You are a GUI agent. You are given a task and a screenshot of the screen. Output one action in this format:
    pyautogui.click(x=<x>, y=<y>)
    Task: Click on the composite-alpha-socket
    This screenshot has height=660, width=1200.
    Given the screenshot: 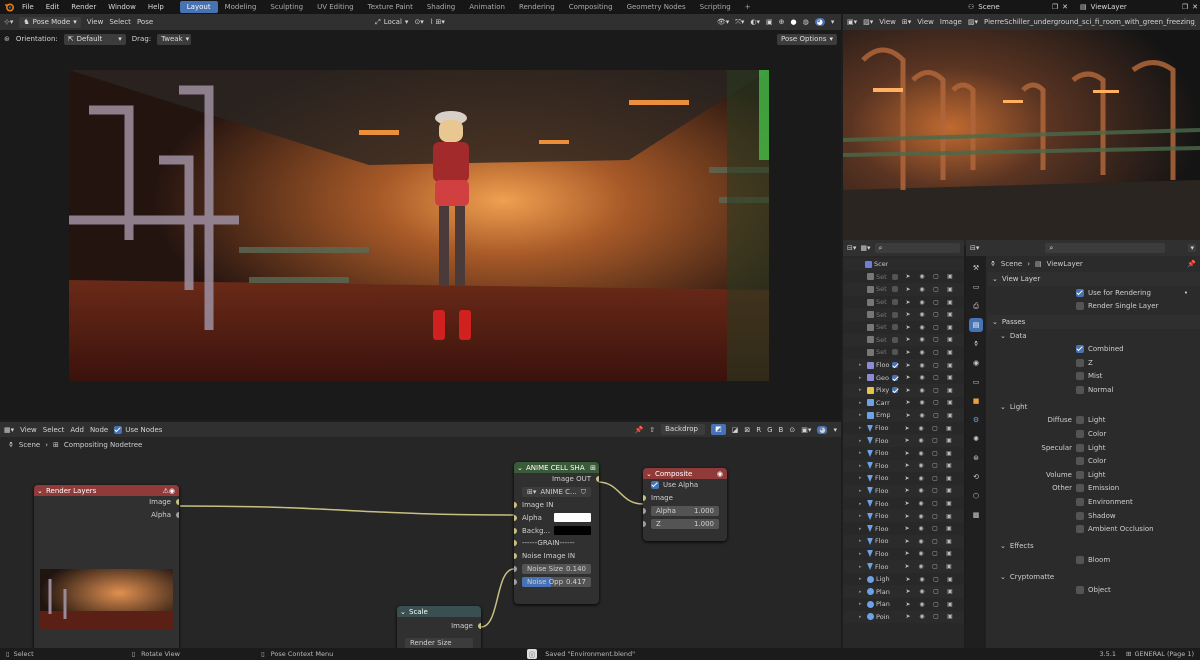 What is the action you would take?
    pyautogui.click(x=644, y=510)
    